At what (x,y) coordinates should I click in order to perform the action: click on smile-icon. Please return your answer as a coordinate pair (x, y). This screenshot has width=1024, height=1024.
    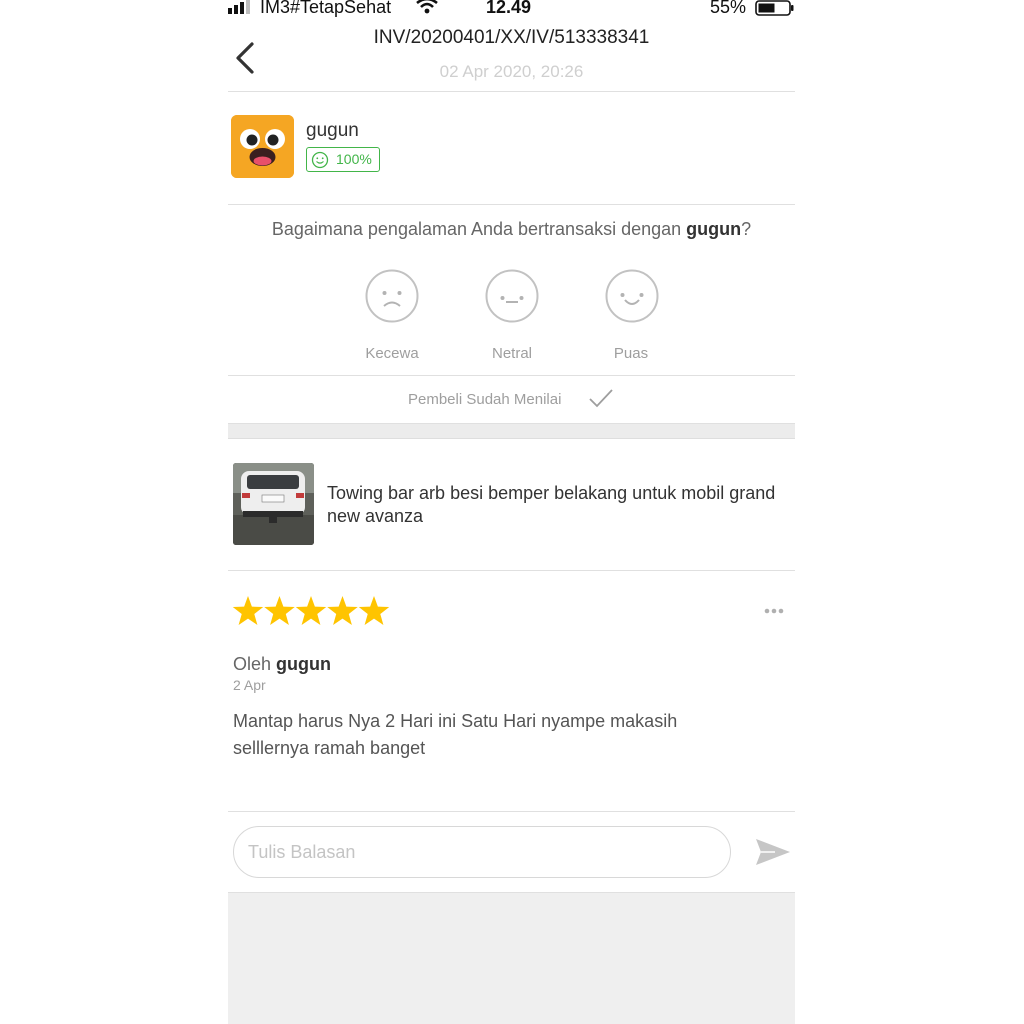
    Looking at the image, I should click on (320, 160).